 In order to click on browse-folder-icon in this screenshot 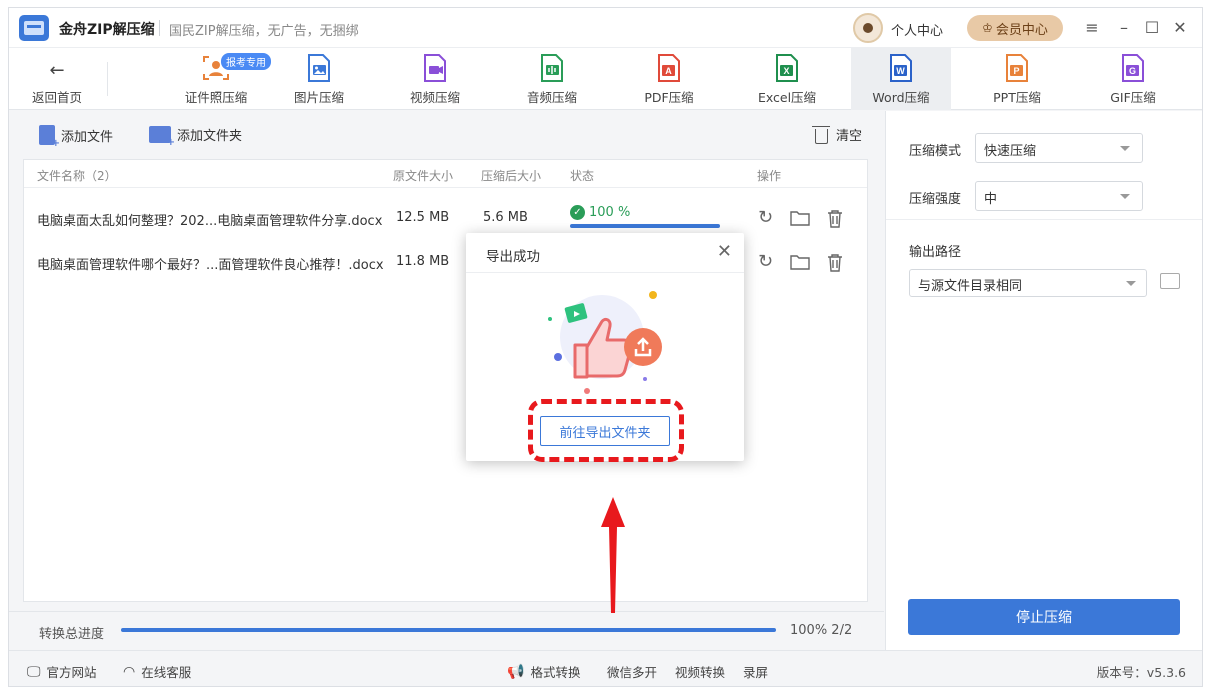, I will do `click(1170, 281)`.